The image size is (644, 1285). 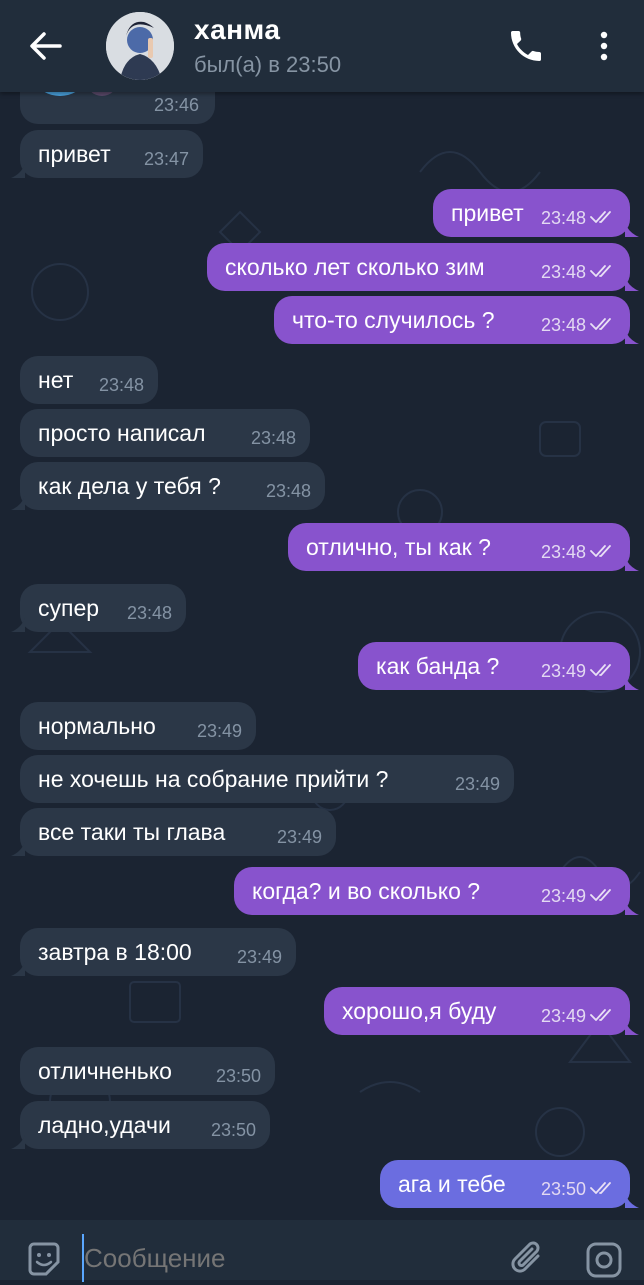 I want to click on outgoing-message: что-то случилось ? 23:48, so click(x=456, y=320).